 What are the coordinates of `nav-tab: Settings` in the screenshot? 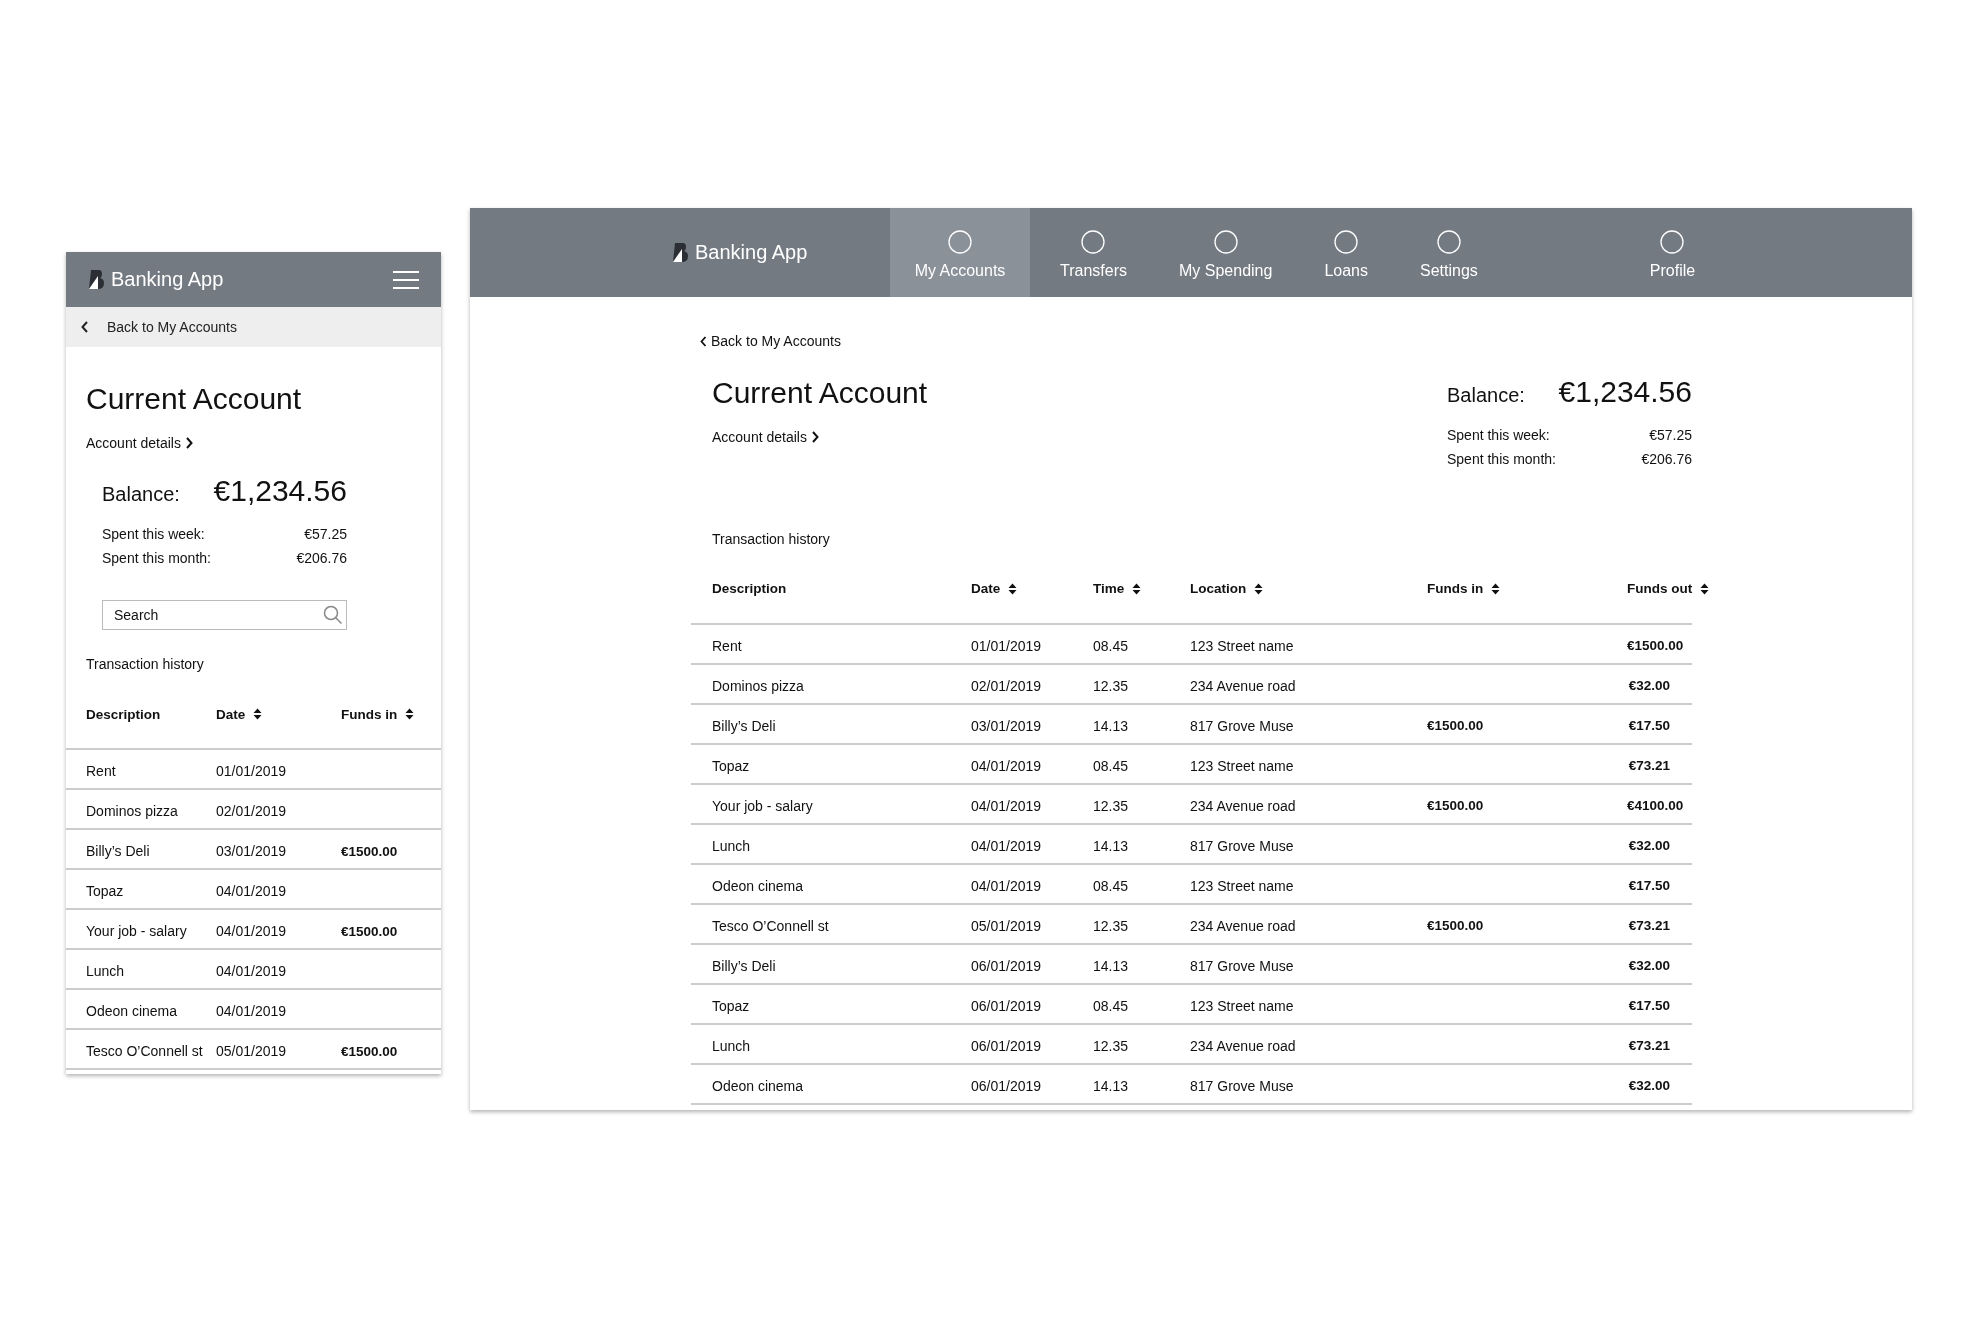 It's located at (1448, 252).